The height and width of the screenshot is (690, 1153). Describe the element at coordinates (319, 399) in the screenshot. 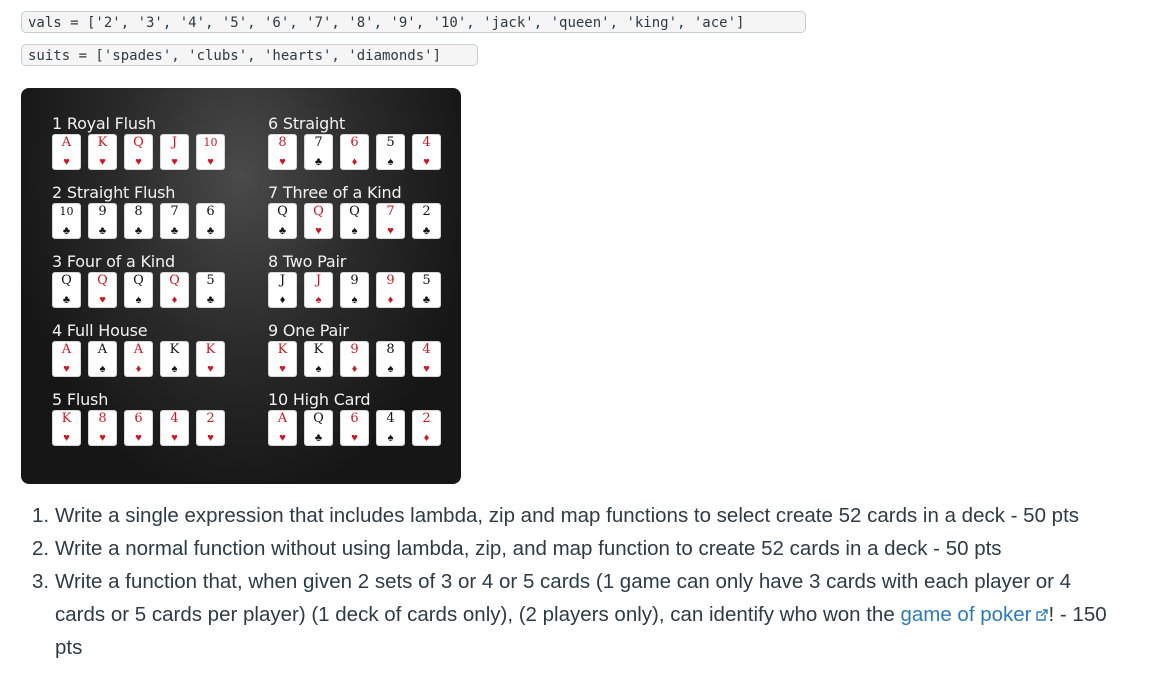

I see `hand-title: 10 High Card` at that location.